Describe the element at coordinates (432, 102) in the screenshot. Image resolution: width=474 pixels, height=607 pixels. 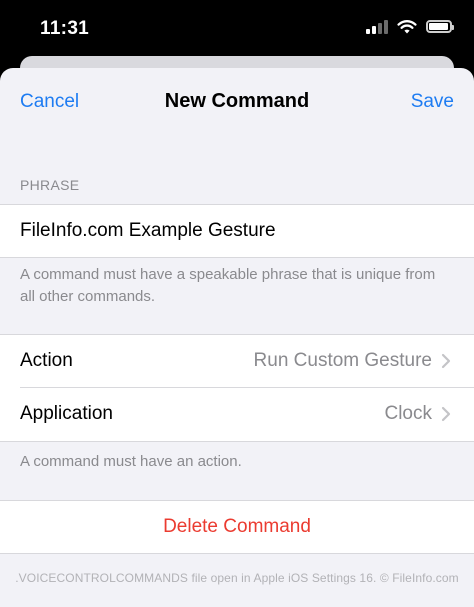
I see `save-button: Save` at that location.